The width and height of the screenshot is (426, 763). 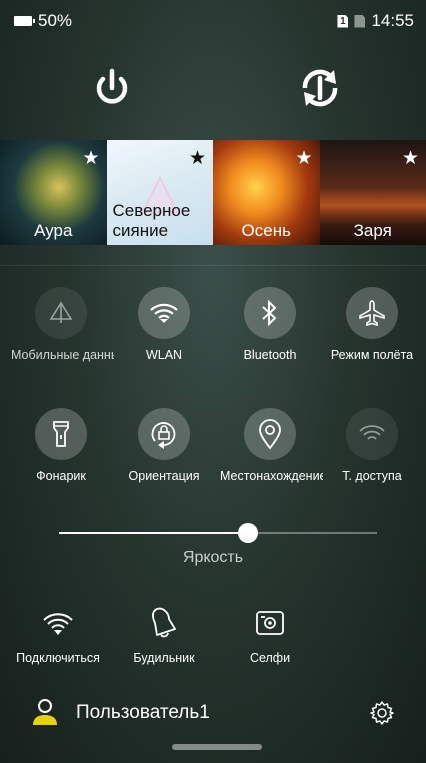 I want to click on toggle-label: Местонахождение, so click(x=271, y=476).